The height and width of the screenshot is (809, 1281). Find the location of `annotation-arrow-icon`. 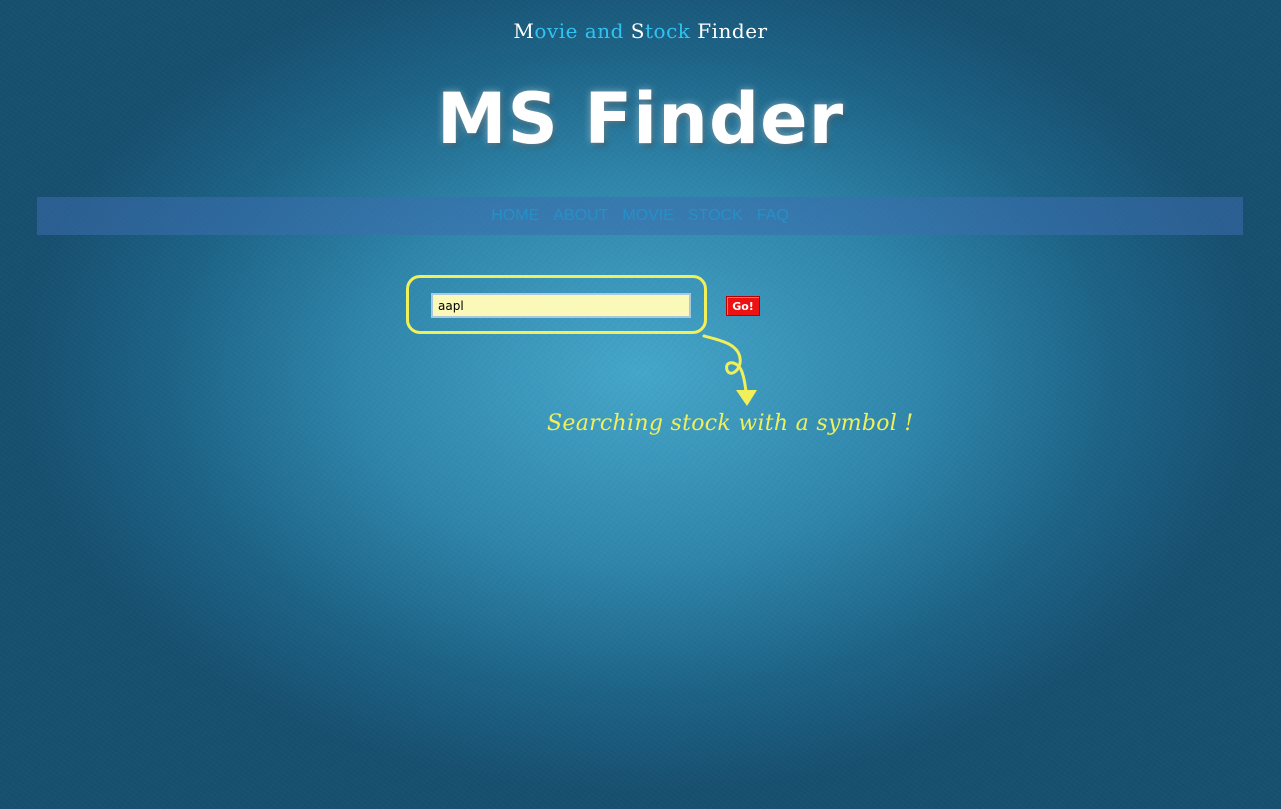

annotation-arrow-icon is located at coordinates (729, 370).